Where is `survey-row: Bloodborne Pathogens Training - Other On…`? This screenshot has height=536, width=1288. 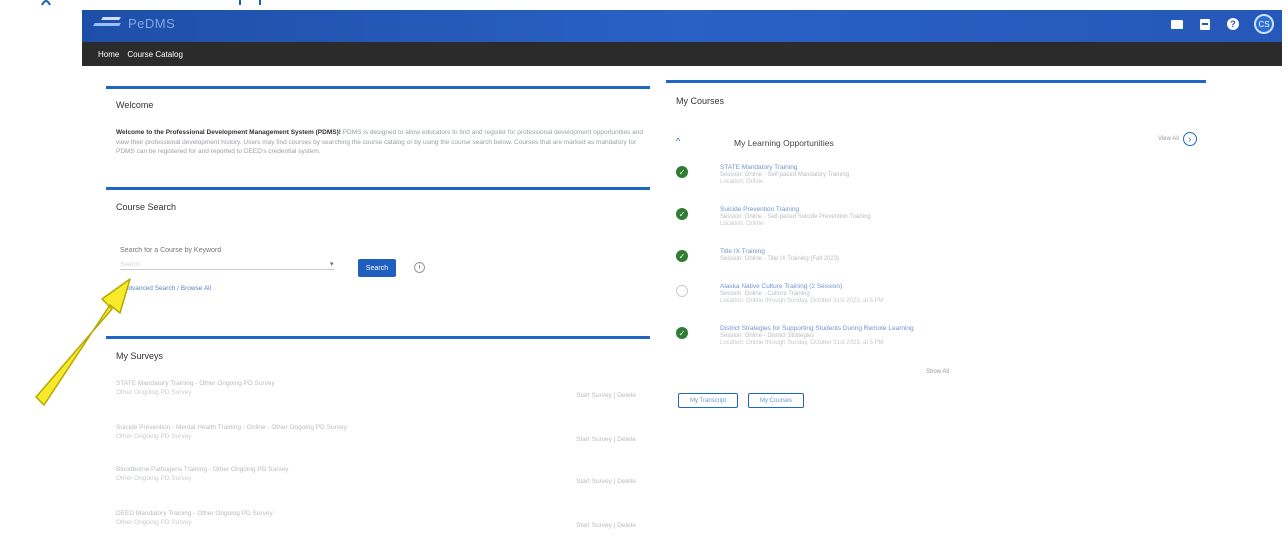
survey-row: Bloodborne Pathogens Training - Other On… is located at coordinates (381, 481).